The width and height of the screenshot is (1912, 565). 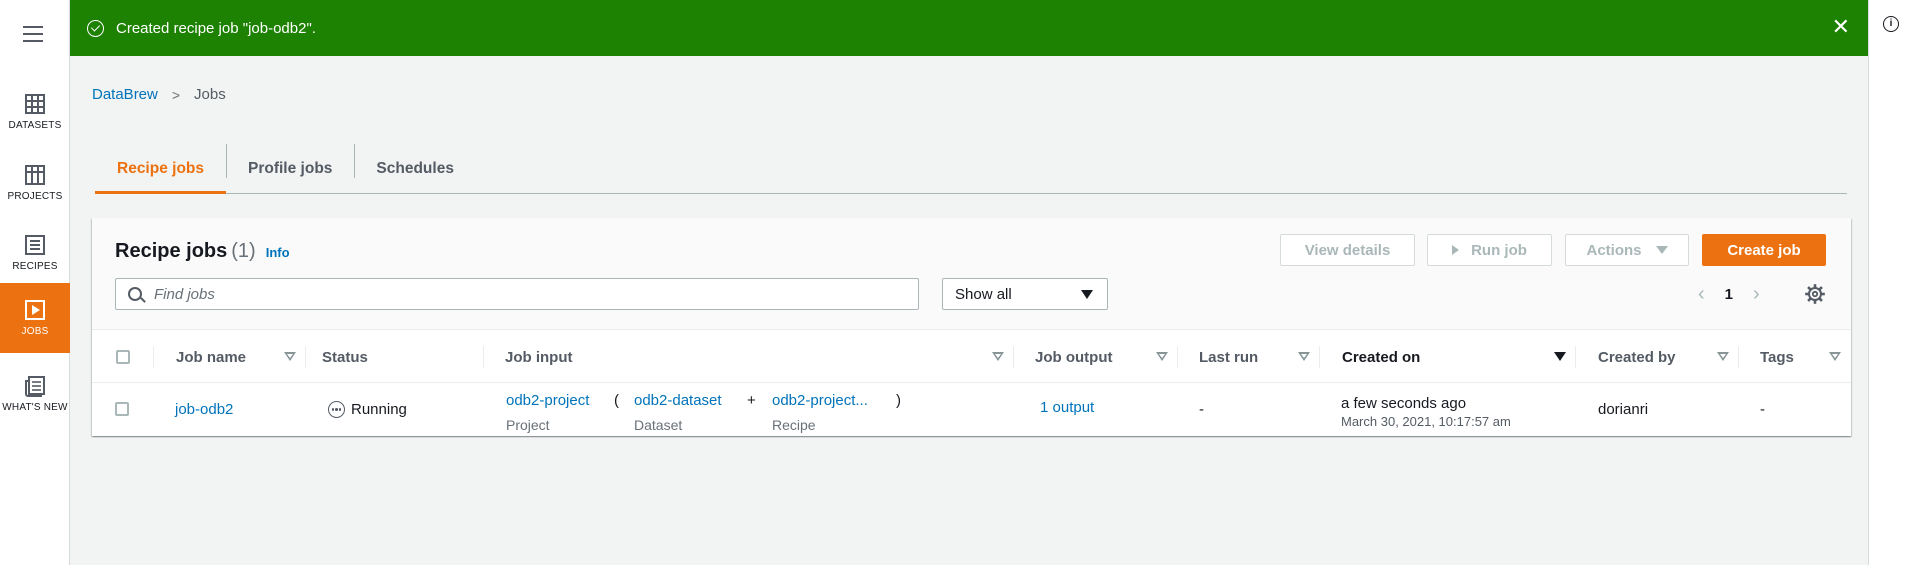 I want to click on info-icon: i, so click(x=1891, y=24).